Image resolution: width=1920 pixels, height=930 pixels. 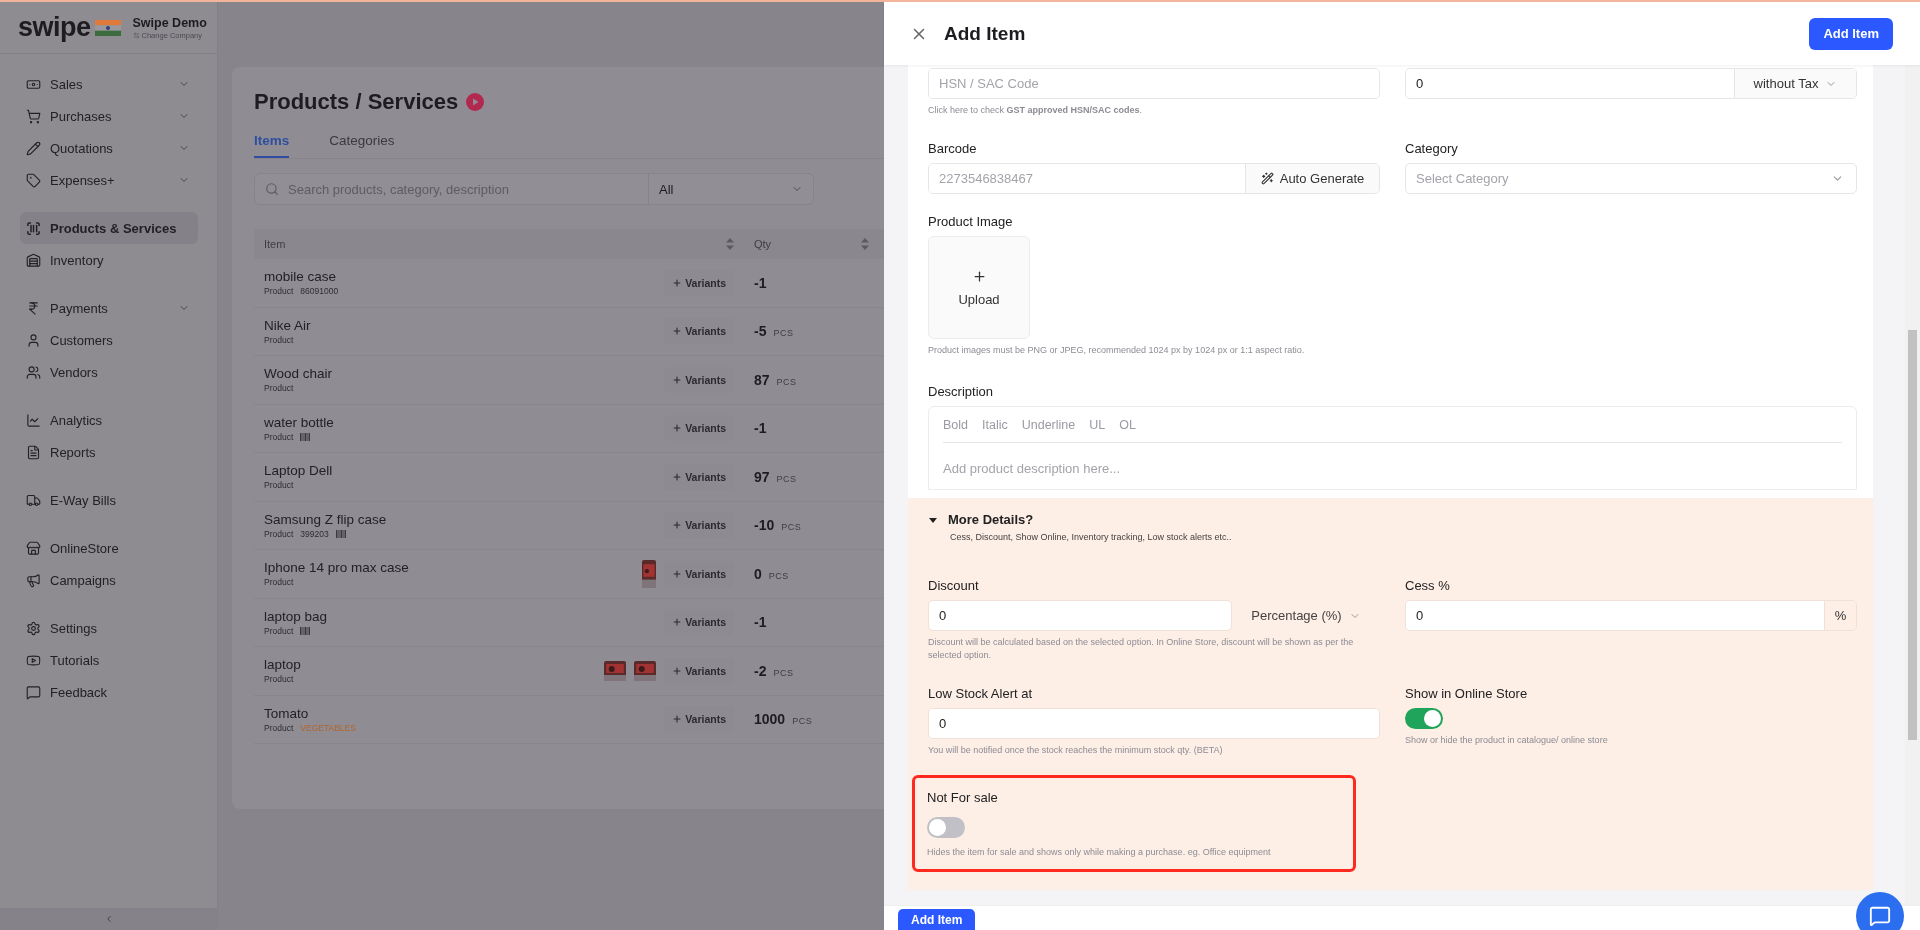 What do you see at coordinates (758, 573) in the screenshot?
I see `qty-value: 0` at bounding box center [758, 573].